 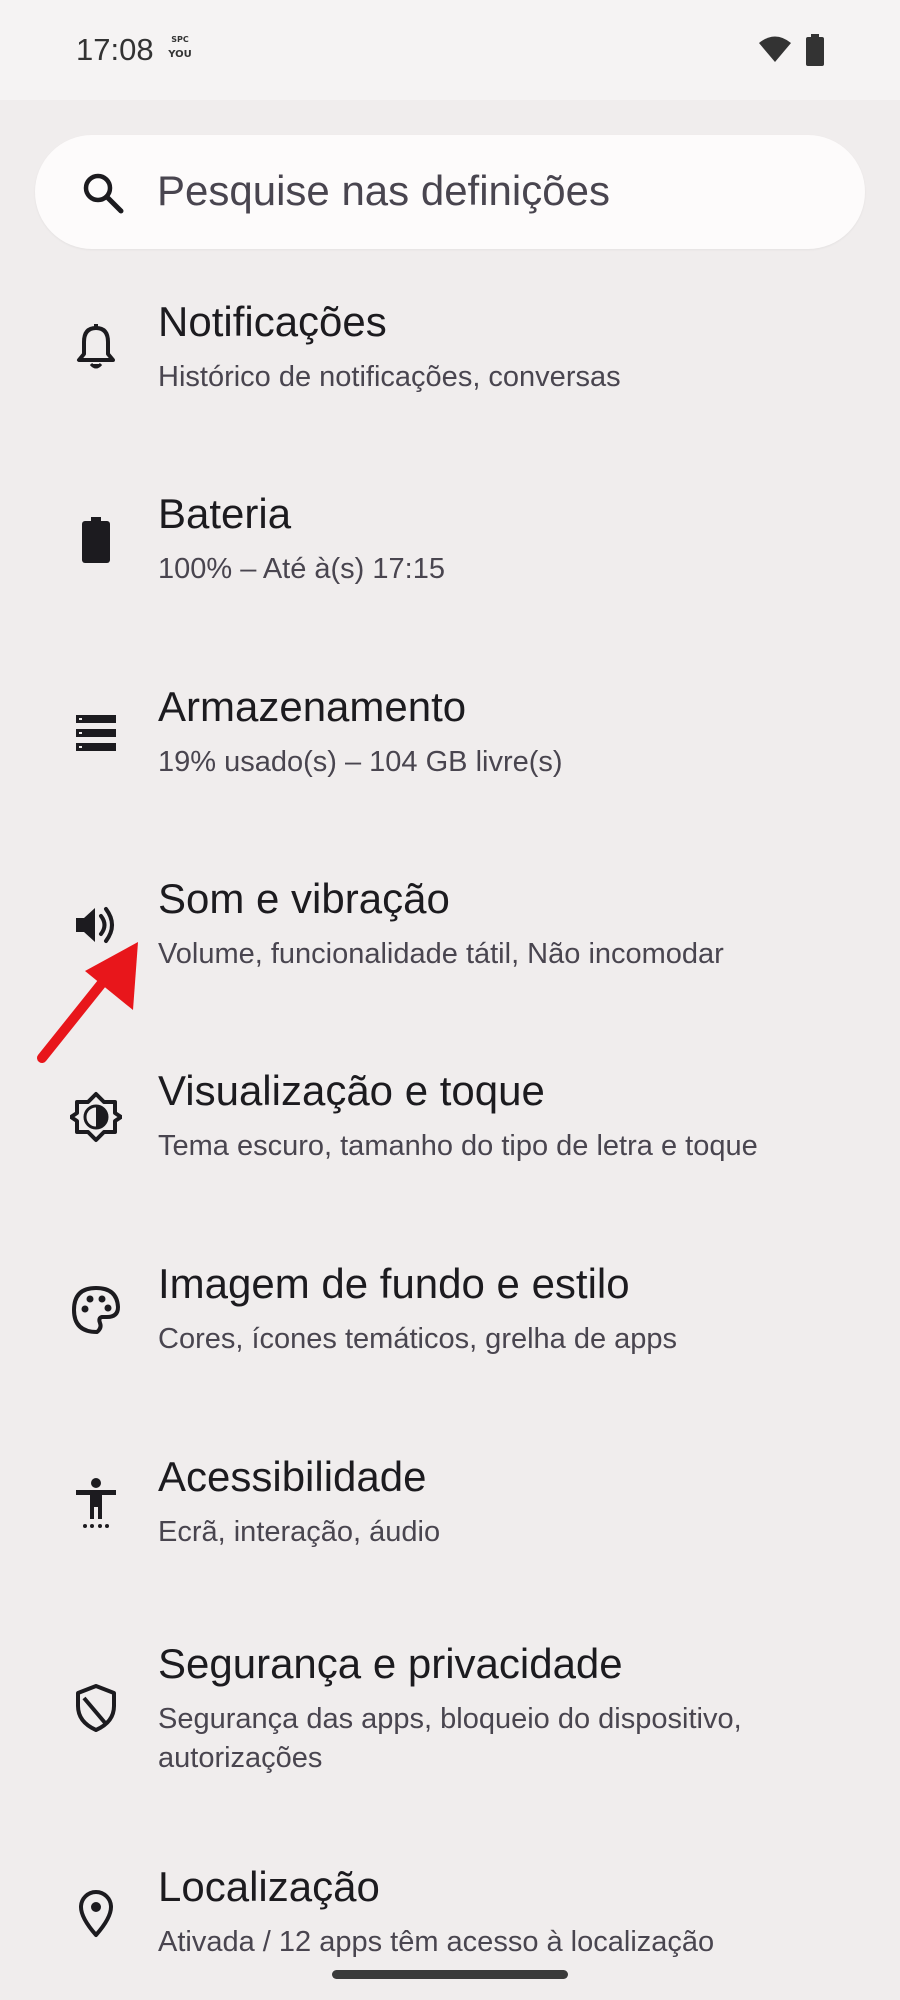 What do you see at coordinates (96, 346) in the screenshot?
I see `bell-icon` at bounding box center [96, 346].